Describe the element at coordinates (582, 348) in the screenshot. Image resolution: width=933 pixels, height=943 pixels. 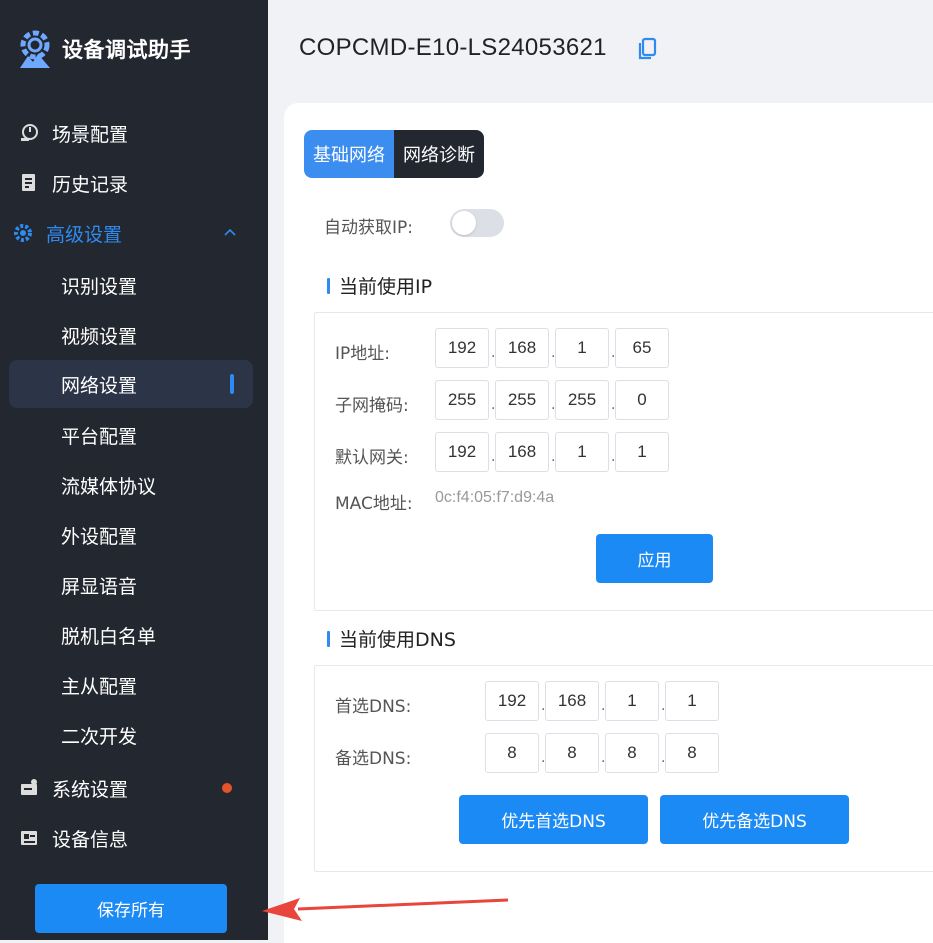
I see `ip-octet-3: 1` at that location.